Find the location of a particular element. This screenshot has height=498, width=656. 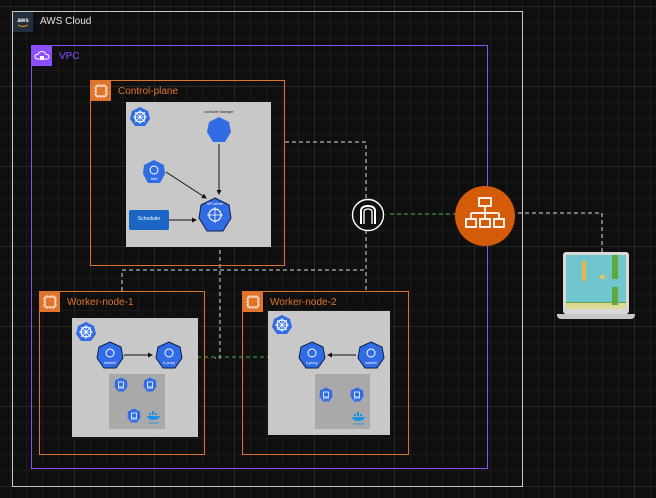

bird-icon is located at coordinates (602, 277).